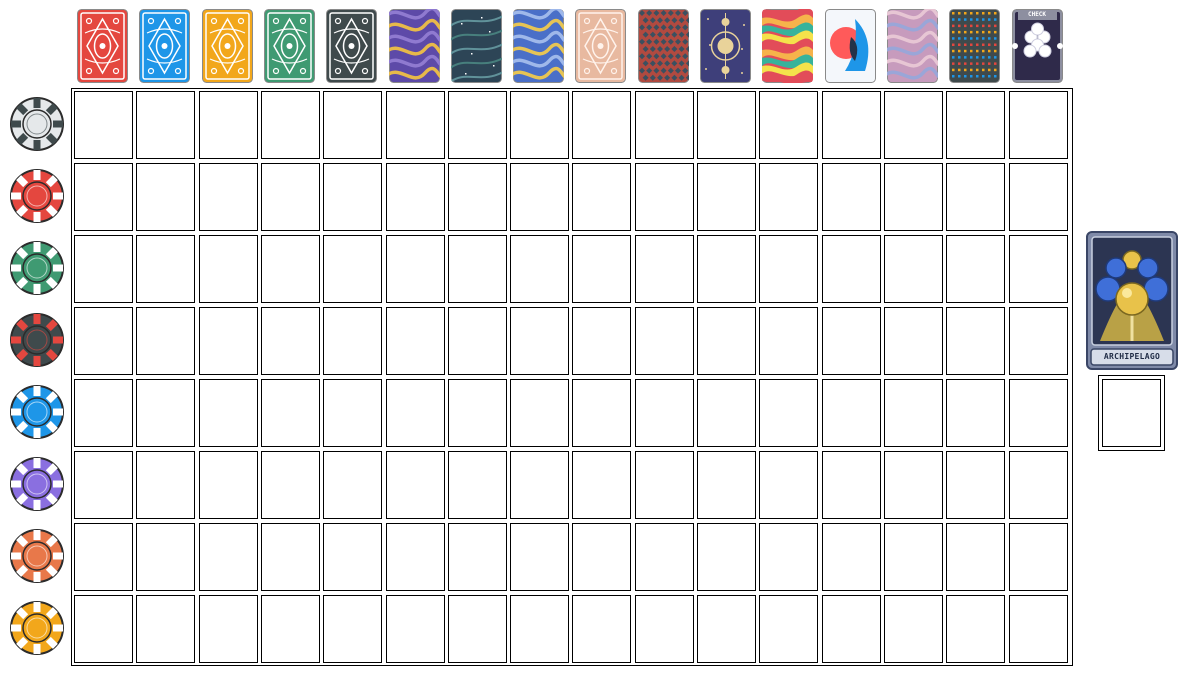 Image resolution: width=1190 pixels, height=700 pixels. What do you see at coordinates (539, 46) in the screenshot?
I see `ghost-deck` at bounding box center [539, 46].